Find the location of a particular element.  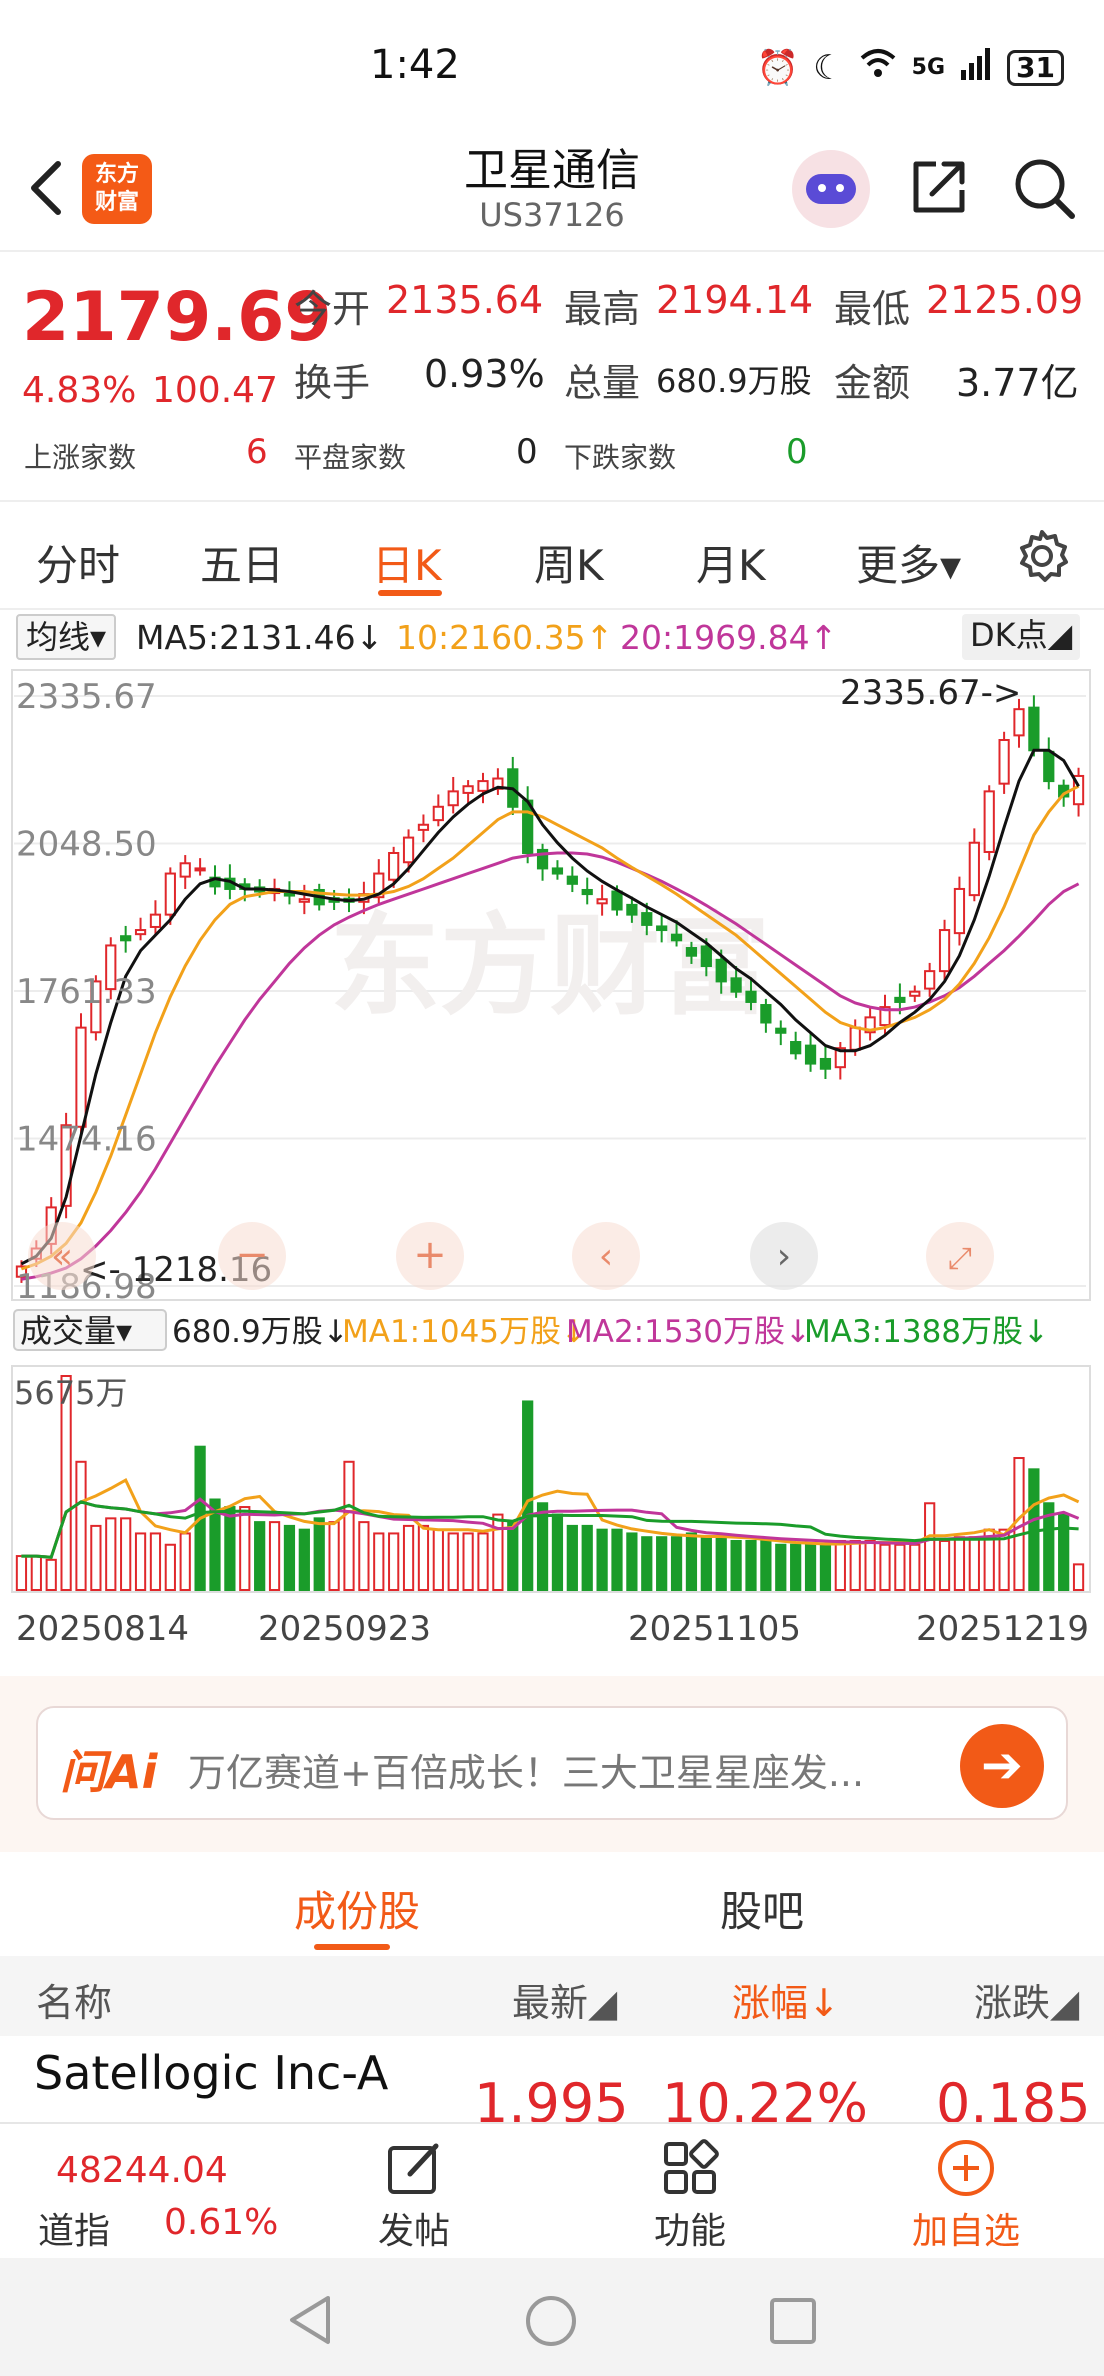

add-watchlist-button: 加自选 is located at coordinates (966, 2196).